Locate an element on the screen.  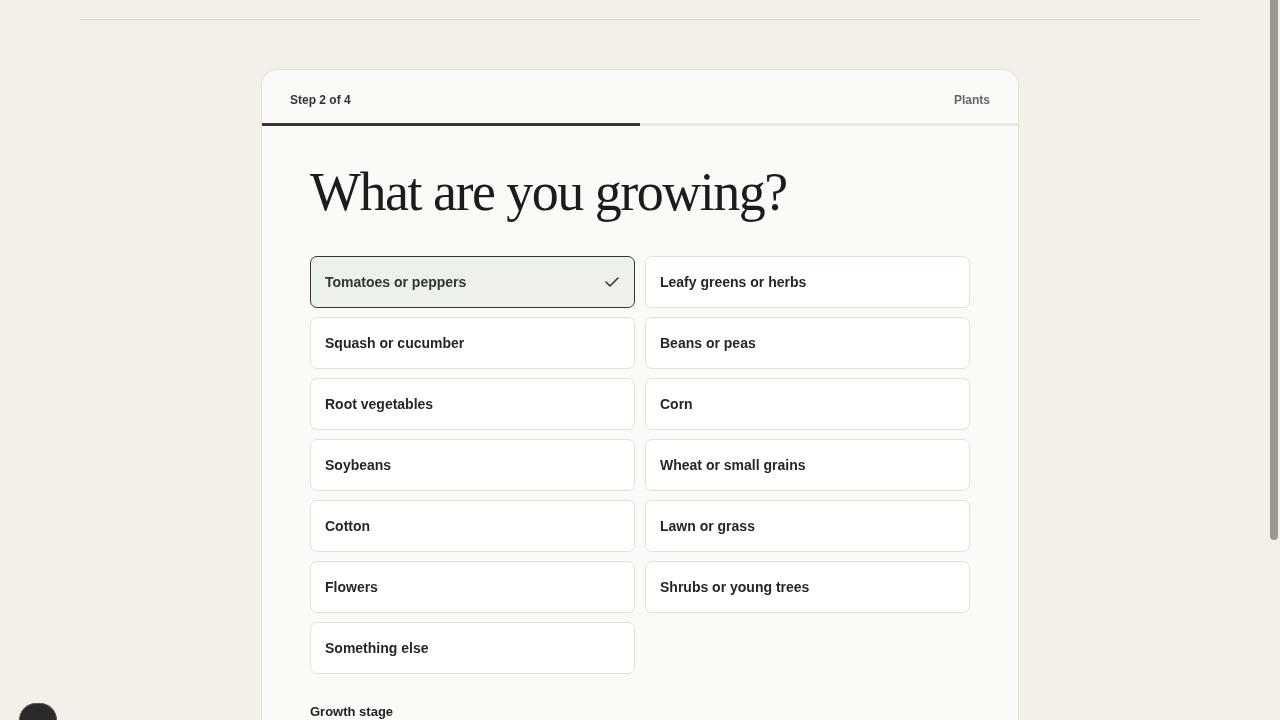
option-button: Flowers is located at coordinates (472, 587).